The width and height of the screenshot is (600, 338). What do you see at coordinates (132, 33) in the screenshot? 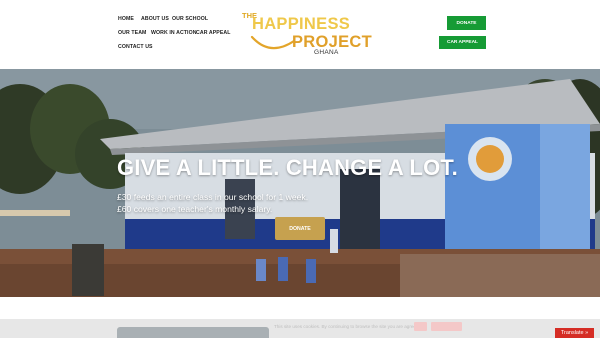
I see `nav-our-team: OUR TEAM` at bounding box center [132, 33].